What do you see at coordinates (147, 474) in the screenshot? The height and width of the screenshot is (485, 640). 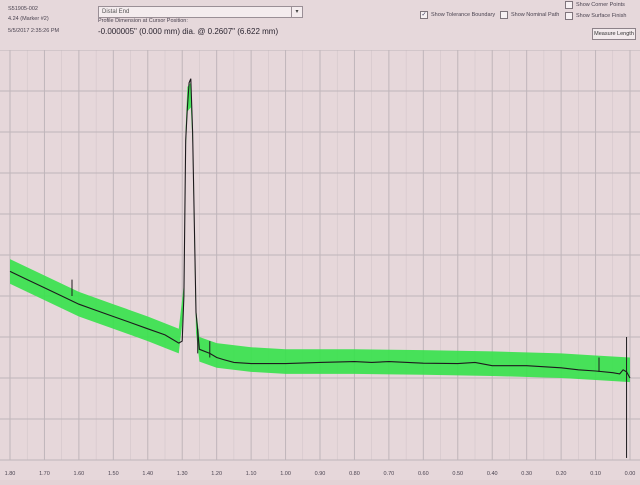 I see `x-tick-label: 1.40` at bounding box center [147, 474].